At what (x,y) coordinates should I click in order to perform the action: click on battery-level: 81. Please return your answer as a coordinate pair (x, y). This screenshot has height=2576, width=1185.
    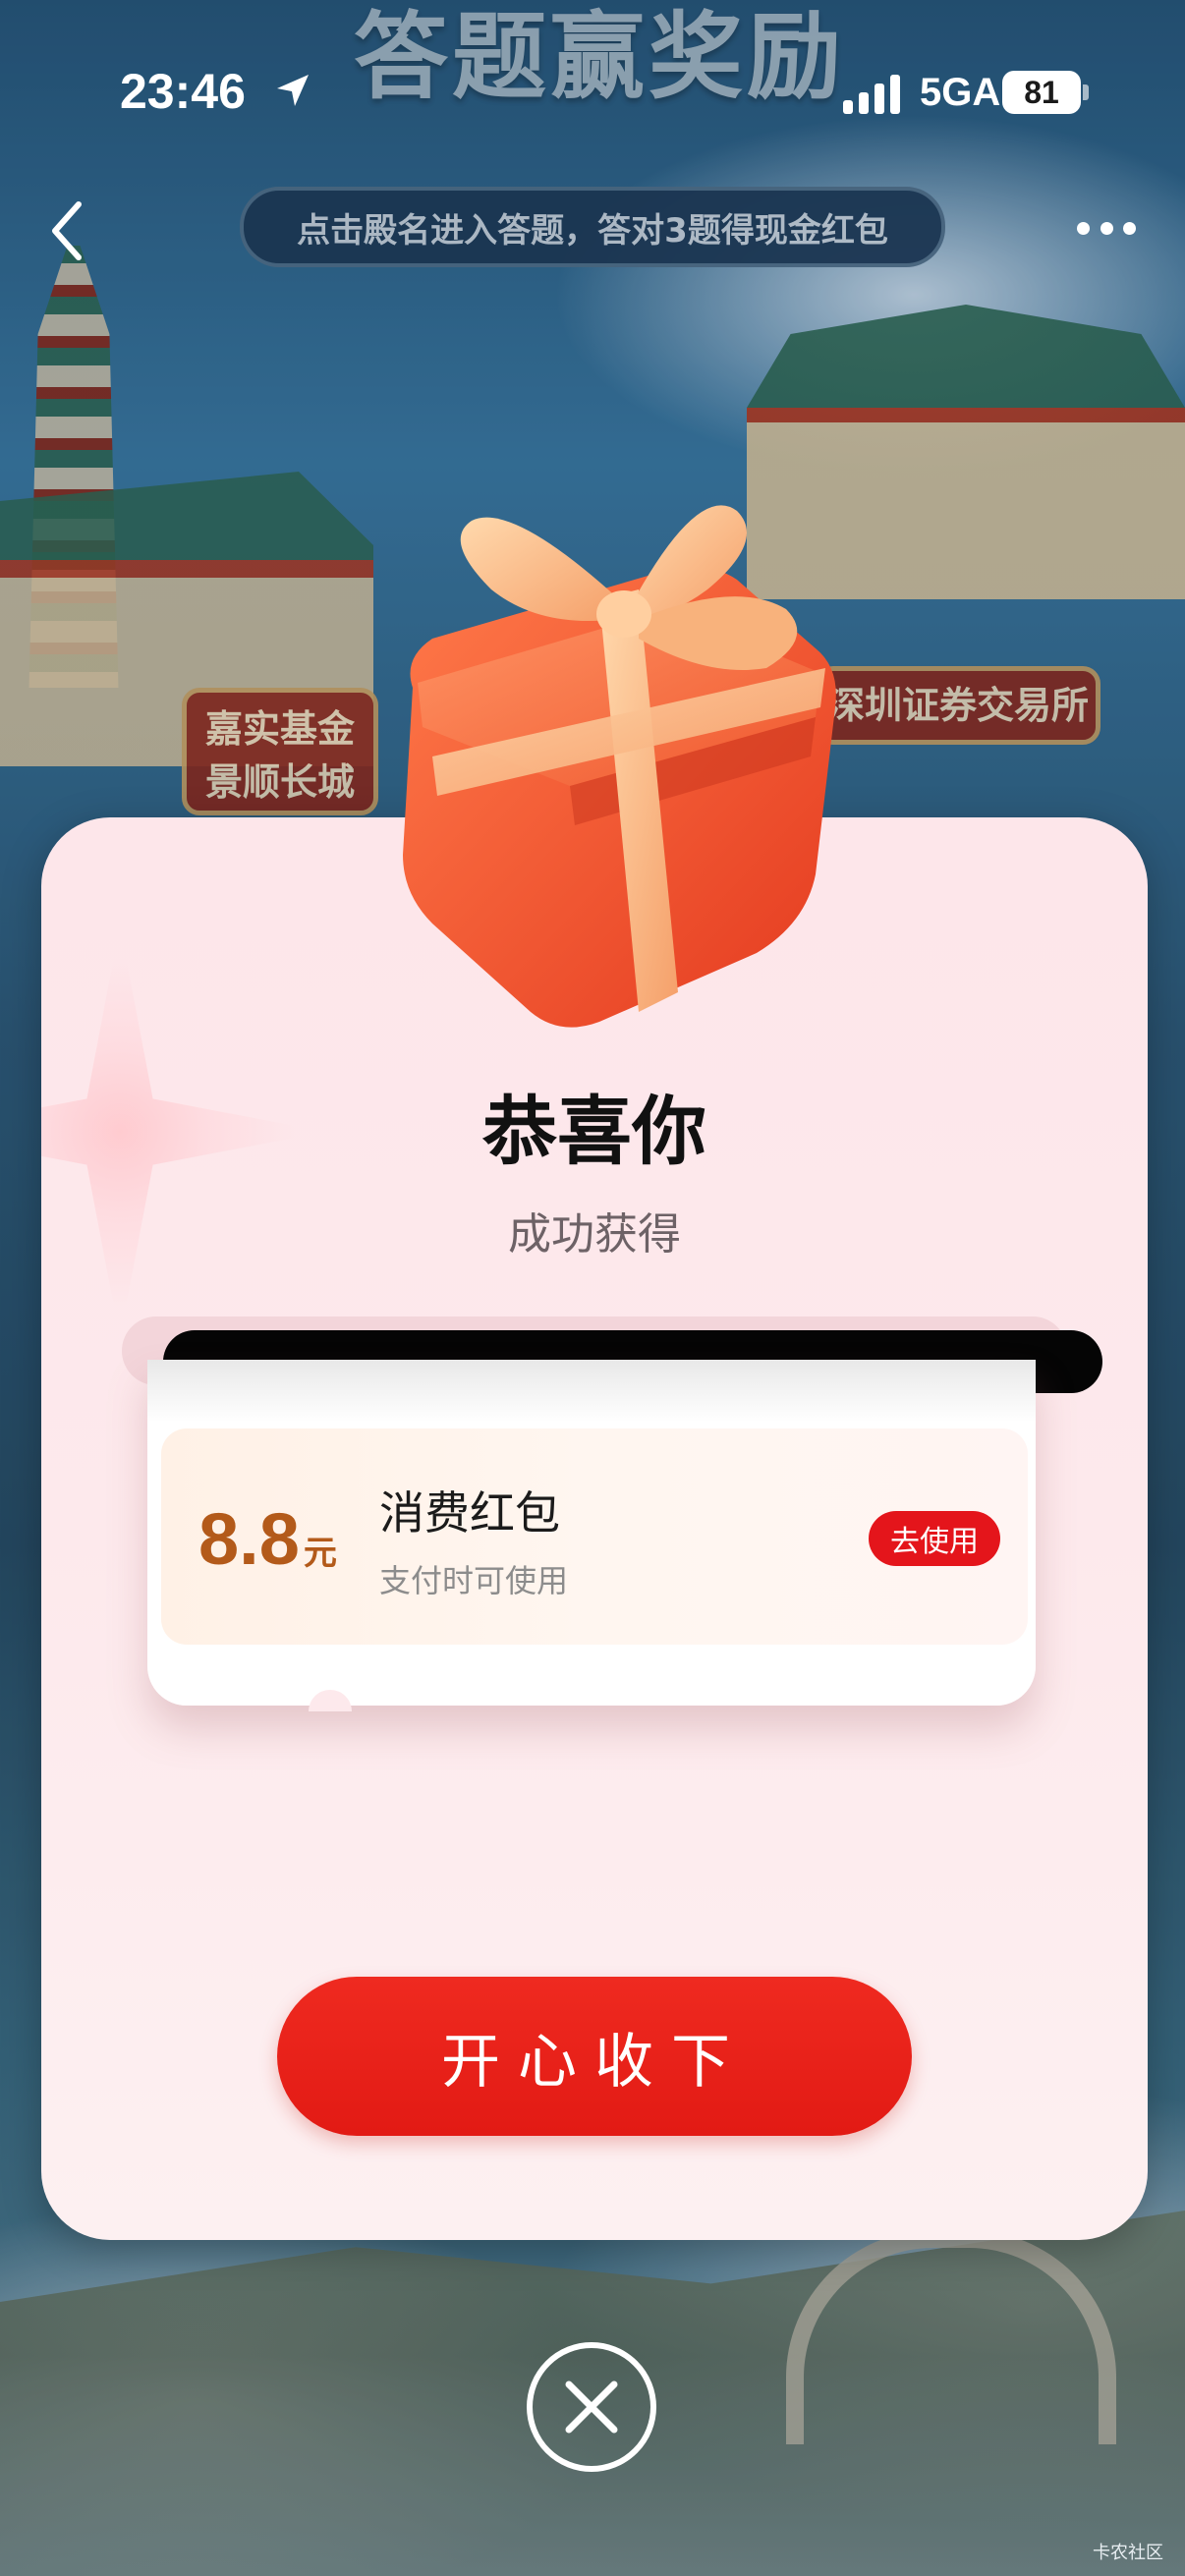
    Looking at the image, I should click on (1041, 92).